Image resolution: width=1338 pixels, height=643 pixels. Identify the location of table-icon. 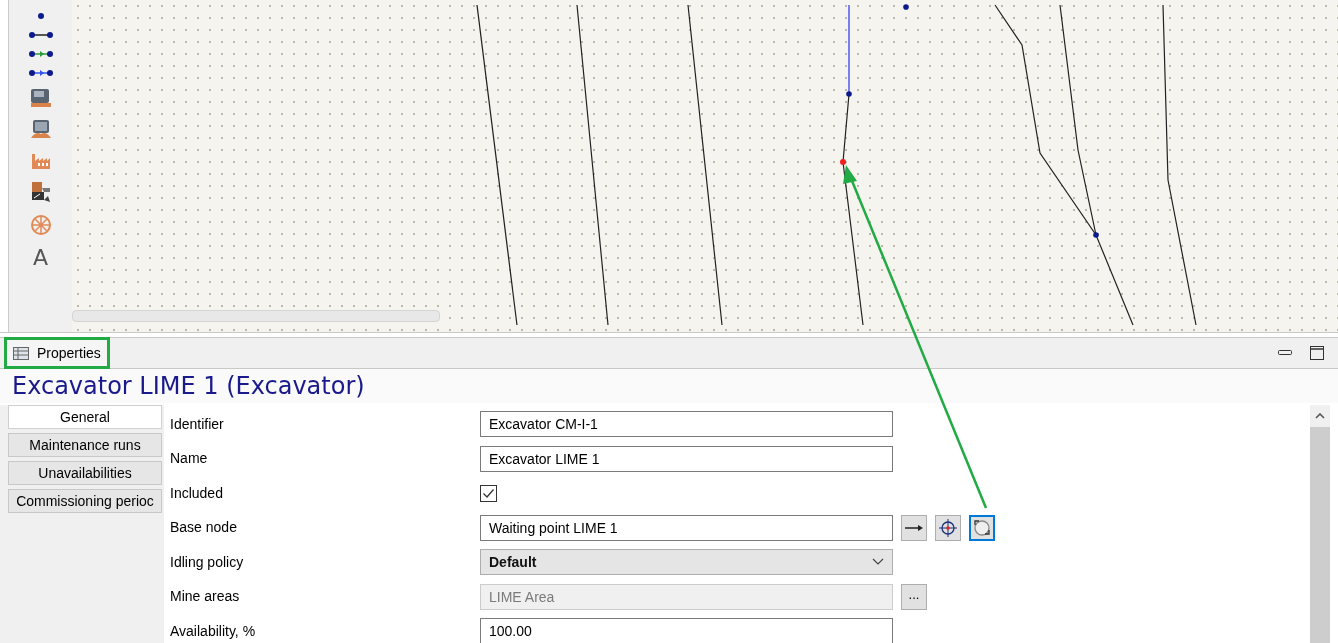
(21, 353).